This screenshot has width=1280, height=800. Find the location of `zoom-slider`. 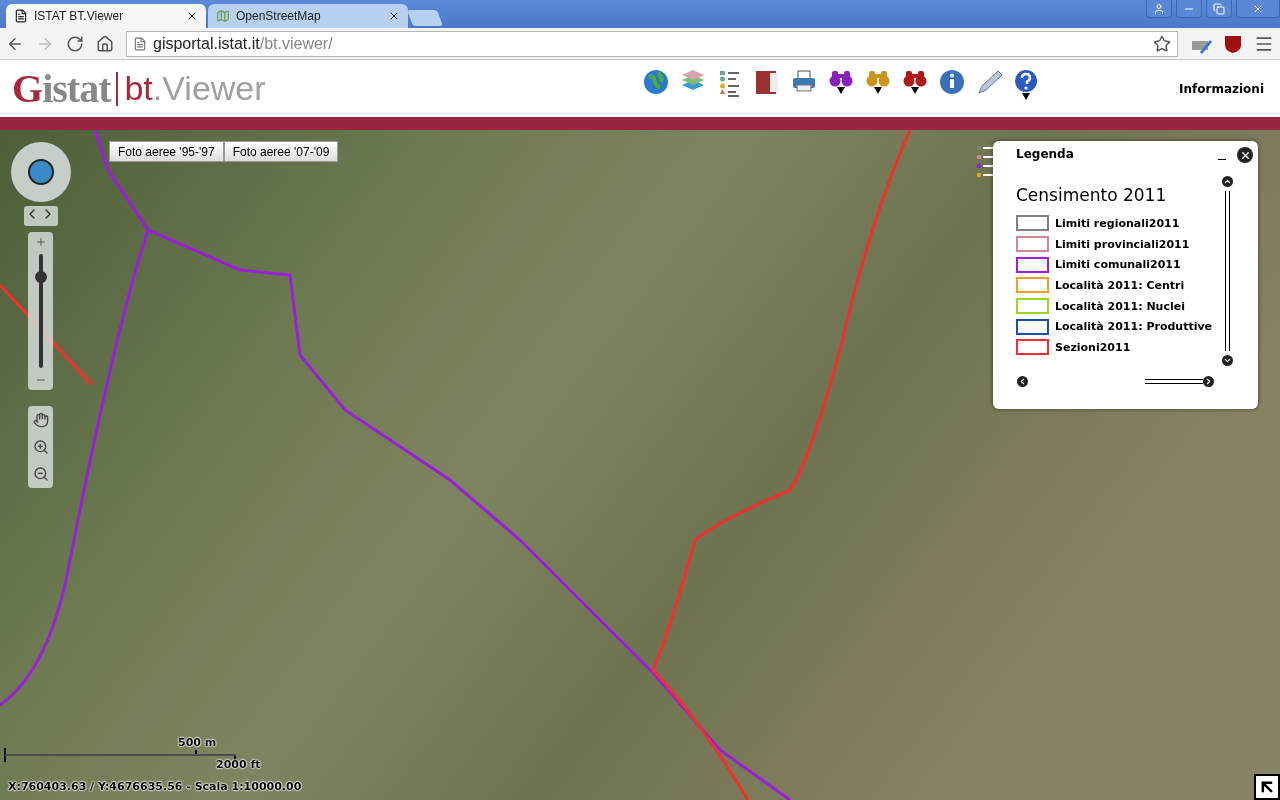

zoom-slider is located at coordinates (40, 311).